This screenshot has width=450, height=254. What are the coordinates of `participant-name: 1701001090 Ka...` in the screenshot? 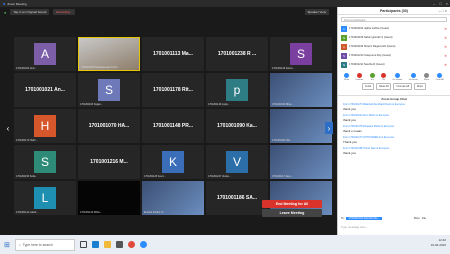 It's located at (237, 126).